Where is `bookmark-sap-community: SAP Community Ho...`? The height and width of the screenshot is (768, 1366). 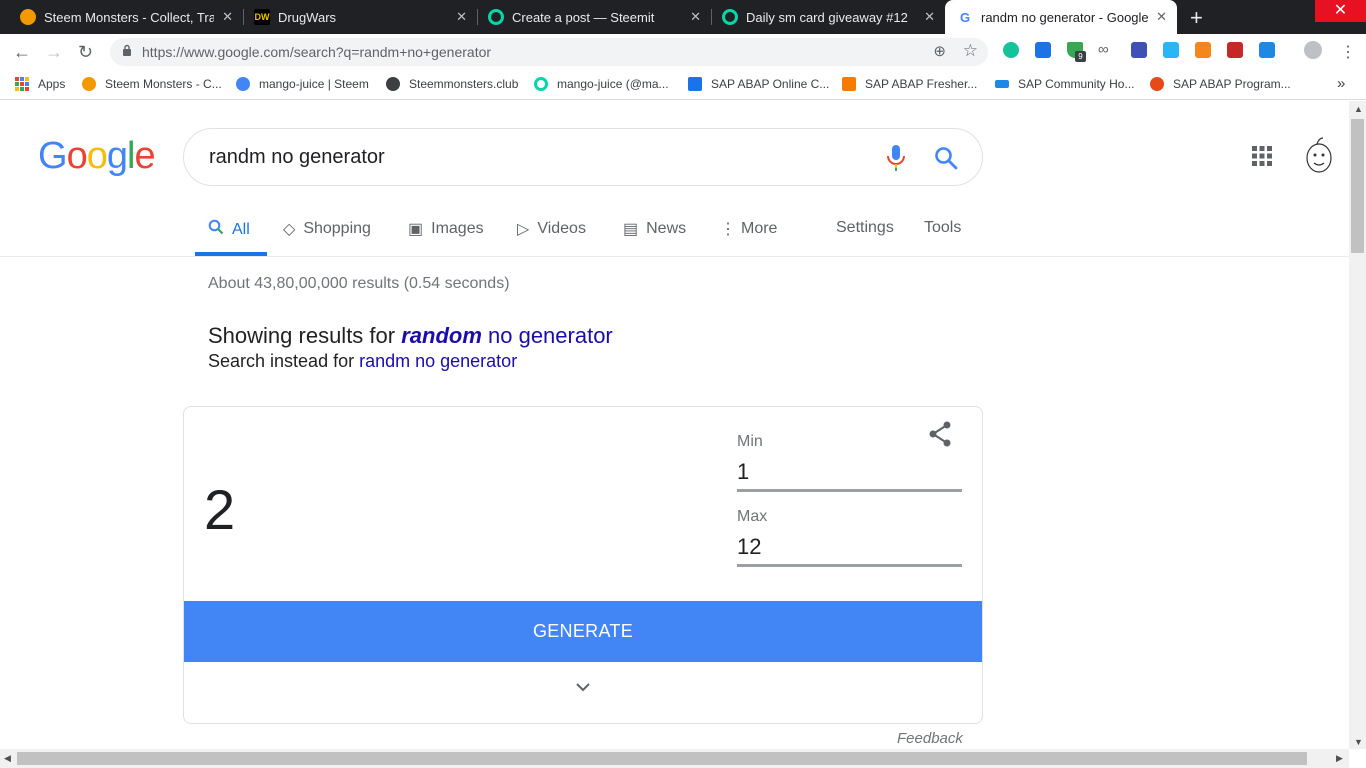
bookmark-sap-community: SAP Community Ho... is located at coordinates (1064, 84).